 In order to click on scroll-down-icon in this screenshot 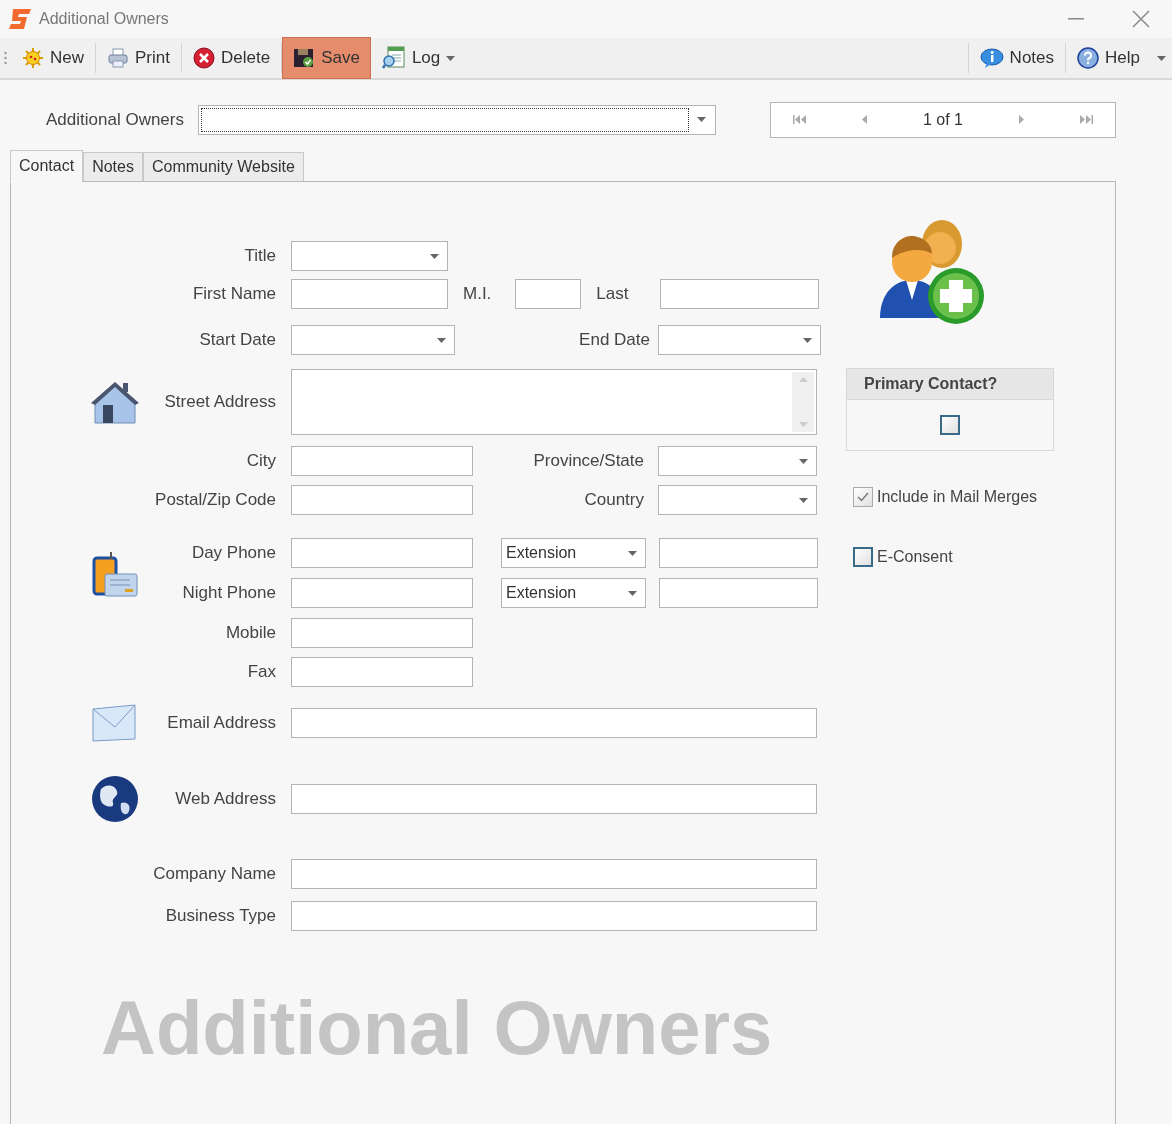, I will do `click(803, 424)`.